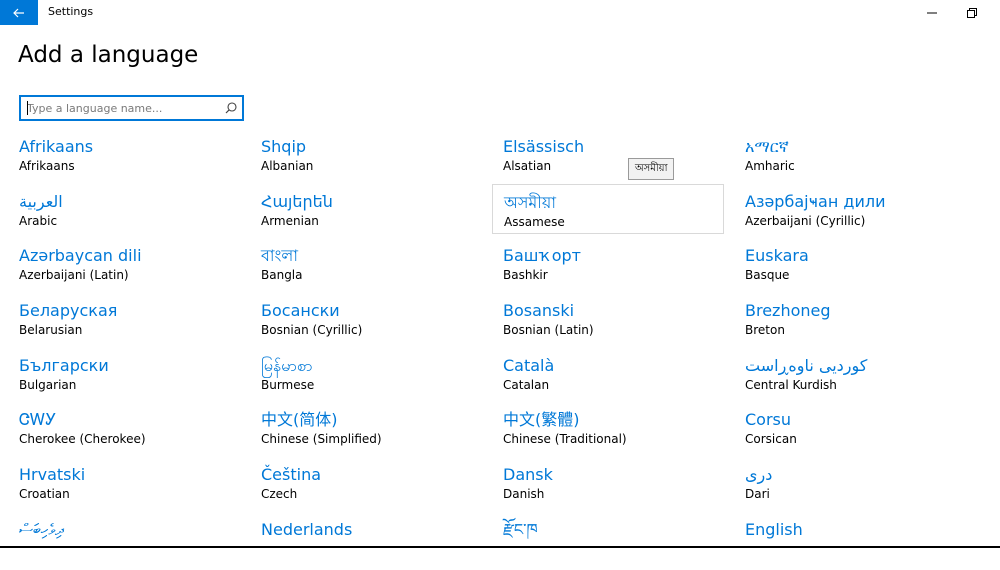 The image size is (1000, 570). What do you see at coordinates (774, 529) in the screenshot?
I see `language-native-name: English` at bounding box center [774, 529].